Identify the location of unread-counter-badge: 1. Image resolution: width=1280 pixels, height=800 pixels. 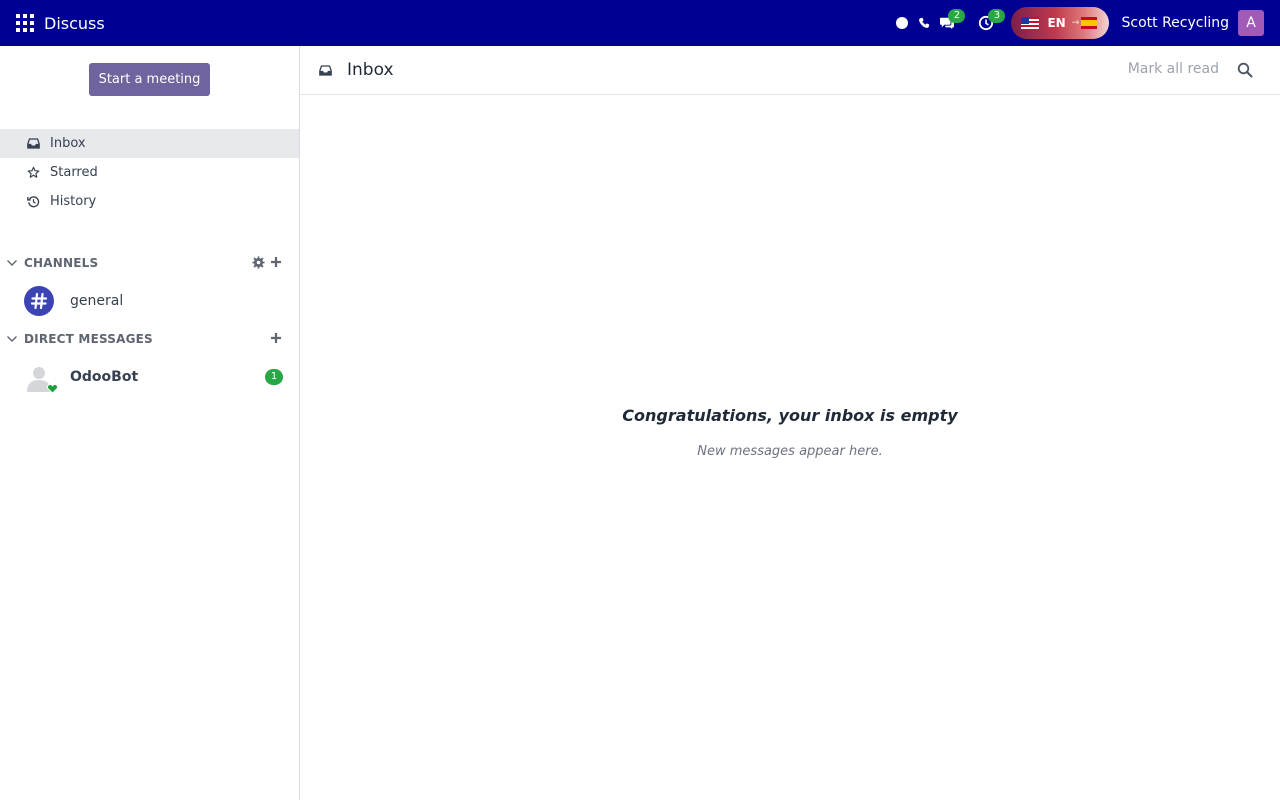
(274, 377).